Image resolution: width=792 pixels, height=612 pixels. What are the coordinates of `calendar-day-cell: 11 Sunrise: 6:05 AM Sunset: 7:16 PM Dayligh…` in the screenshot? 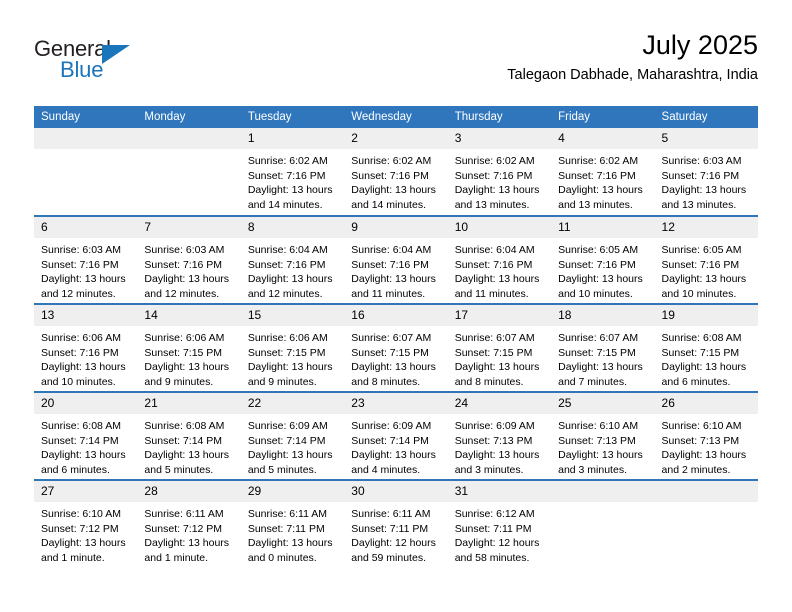 It's located at (603, 259).